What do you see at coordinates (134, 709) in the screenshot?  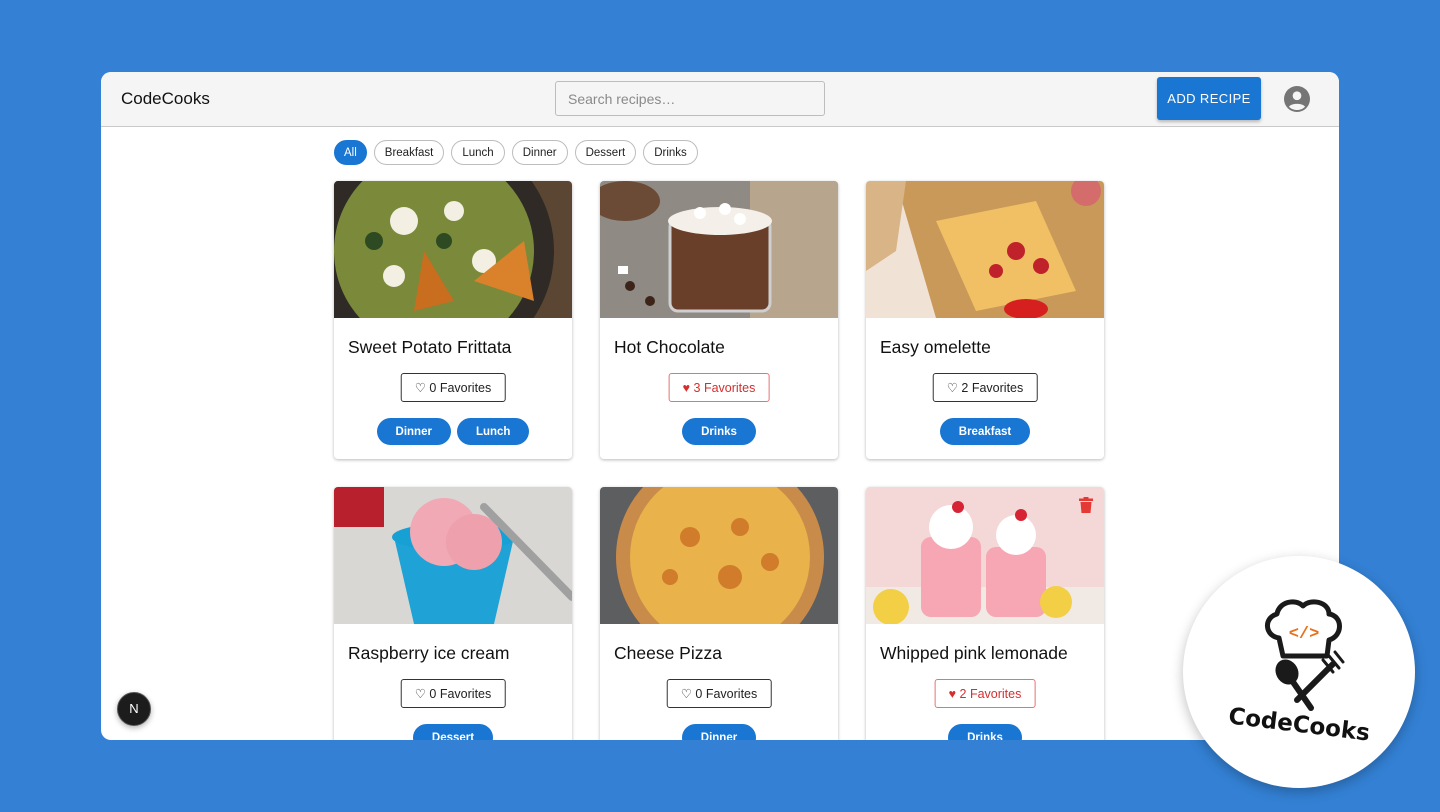 I see `nextjs-dev-badge: N` at bounding box center [134, 709].